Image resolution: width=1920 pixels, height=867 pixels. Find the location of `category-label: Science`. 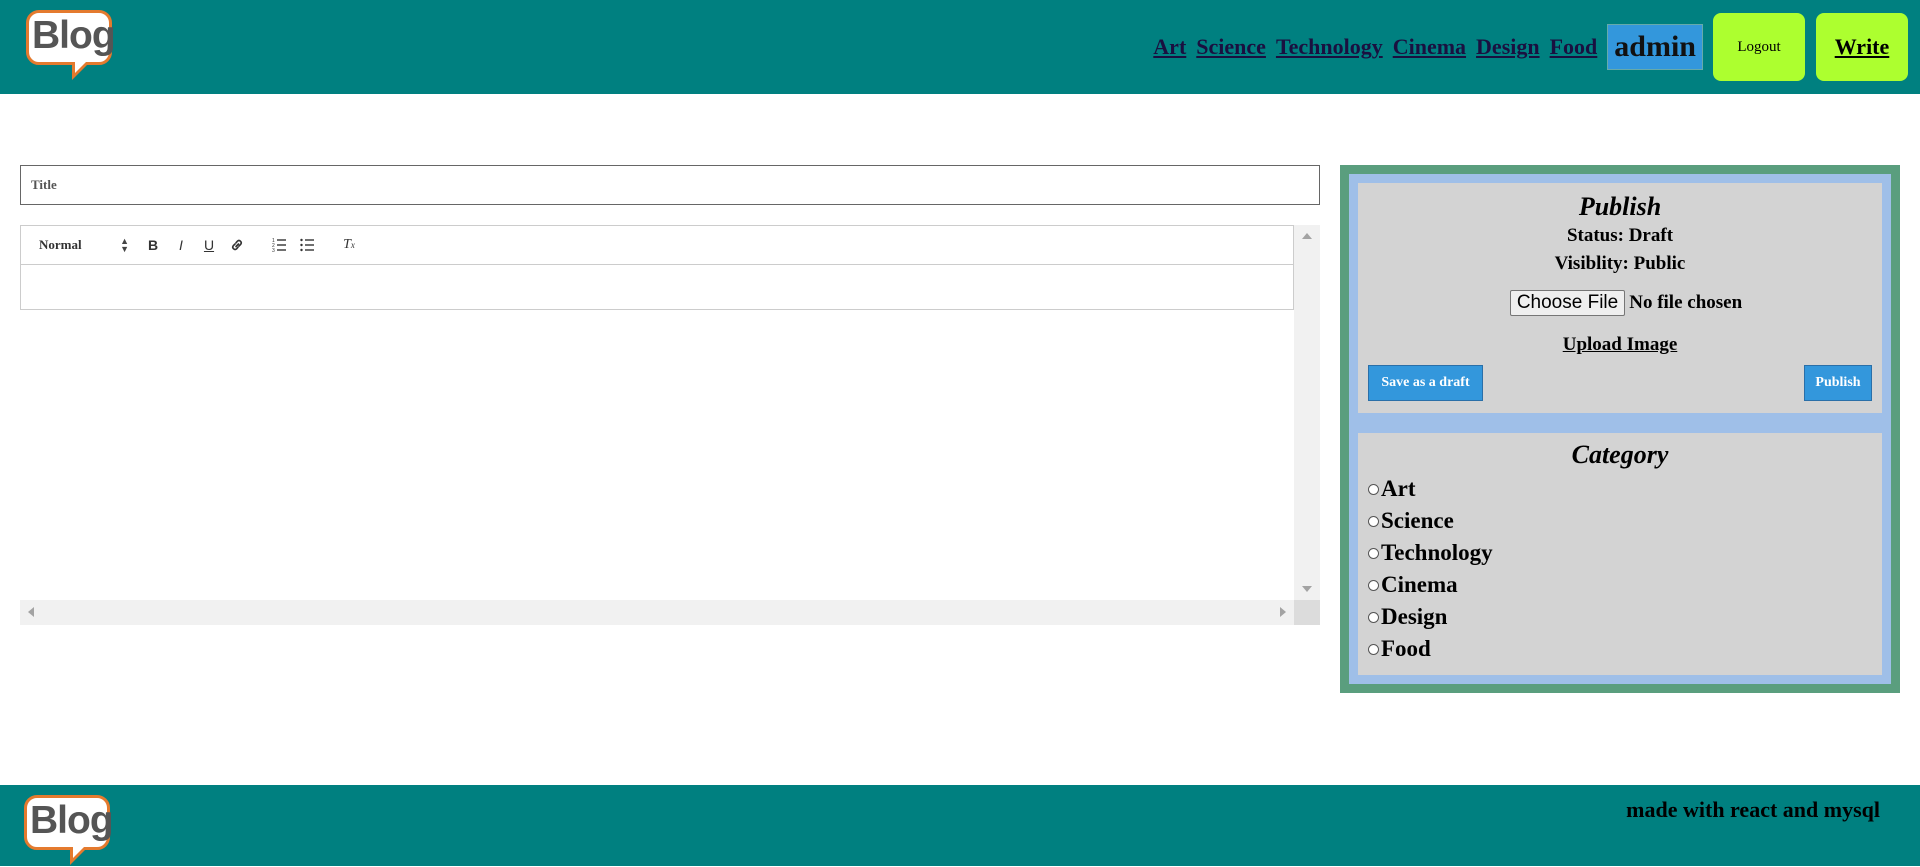

category-label: Science is located at coordinates (1417, 520).